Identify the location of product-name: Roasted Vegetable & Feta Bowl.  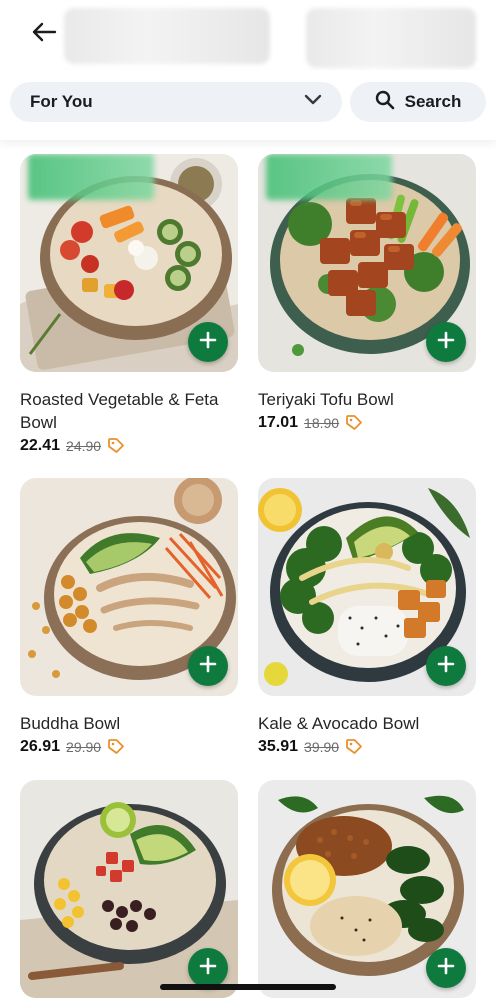
(129, 411).